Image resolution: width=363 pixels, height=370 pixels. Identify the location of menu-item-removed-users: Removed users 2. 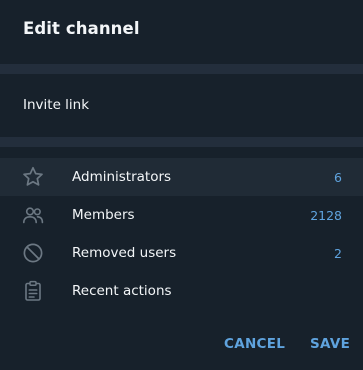
(181, 253).